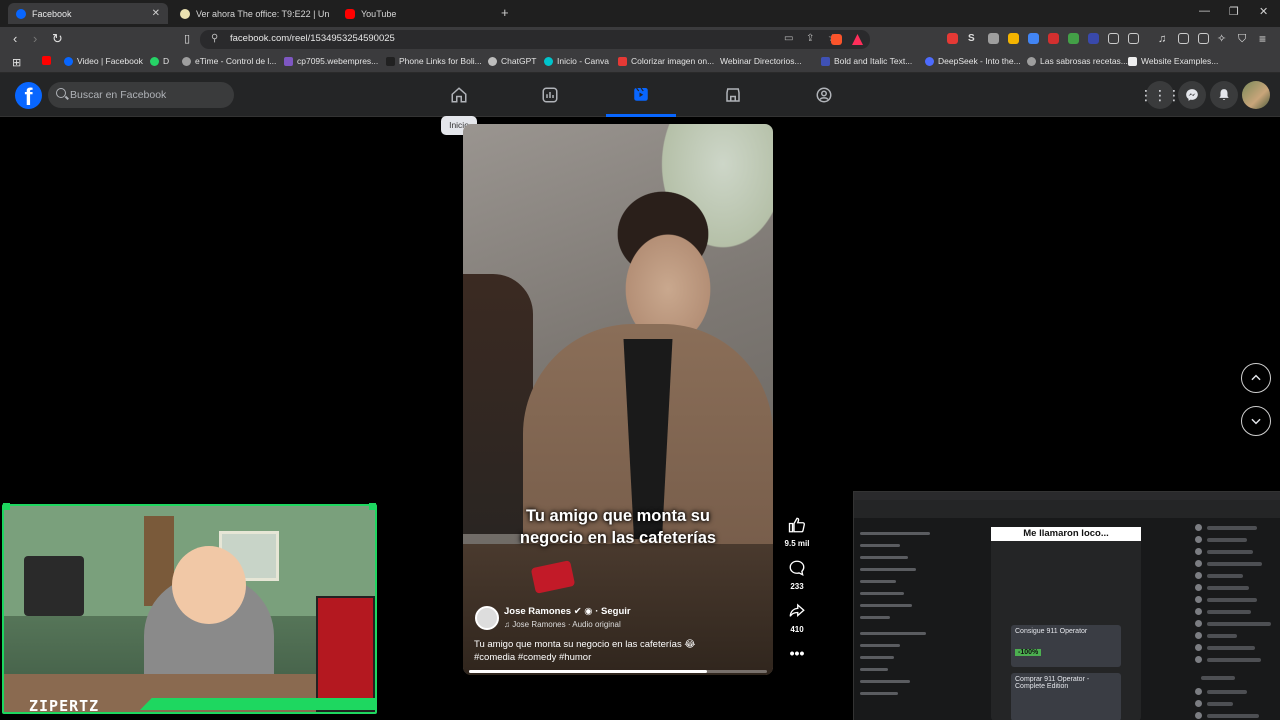 The height and width of the screenshot is (720, 1280). I want to click on facebook-logo-icon: f, so click(28, 95).